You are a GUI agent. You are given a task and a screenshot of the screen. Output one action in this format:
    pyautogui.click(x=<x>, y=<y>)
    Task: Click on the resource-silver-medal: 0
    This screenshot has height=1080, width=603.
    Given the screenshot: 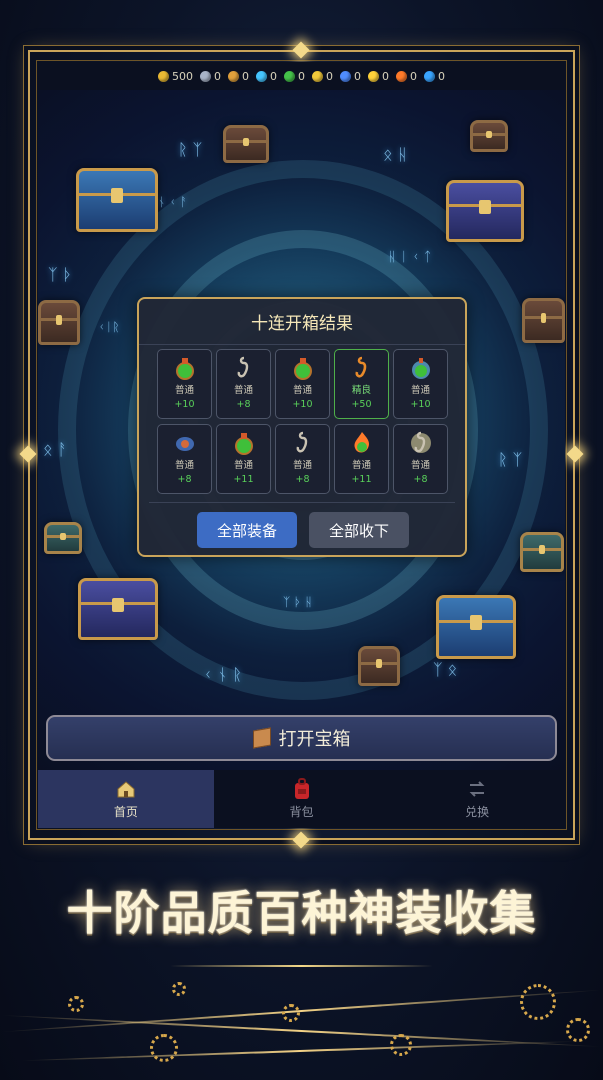 What is the action you would take?
    pyautogui.click(x=210, y=76)
    